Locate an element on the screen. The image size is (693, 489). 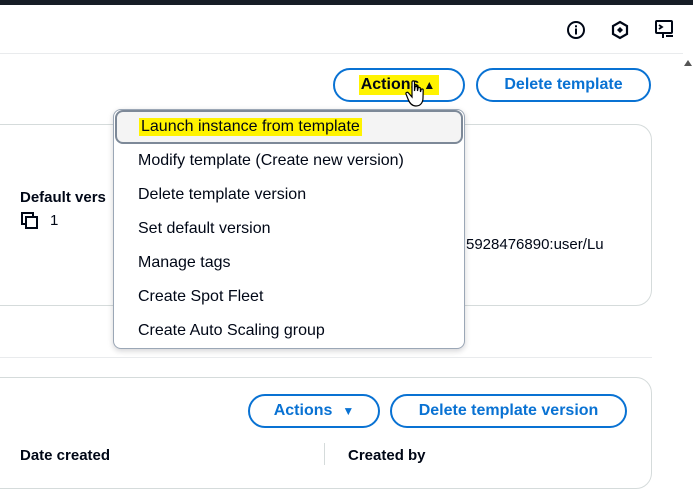
section-divider is located at coordinates (326, 357).